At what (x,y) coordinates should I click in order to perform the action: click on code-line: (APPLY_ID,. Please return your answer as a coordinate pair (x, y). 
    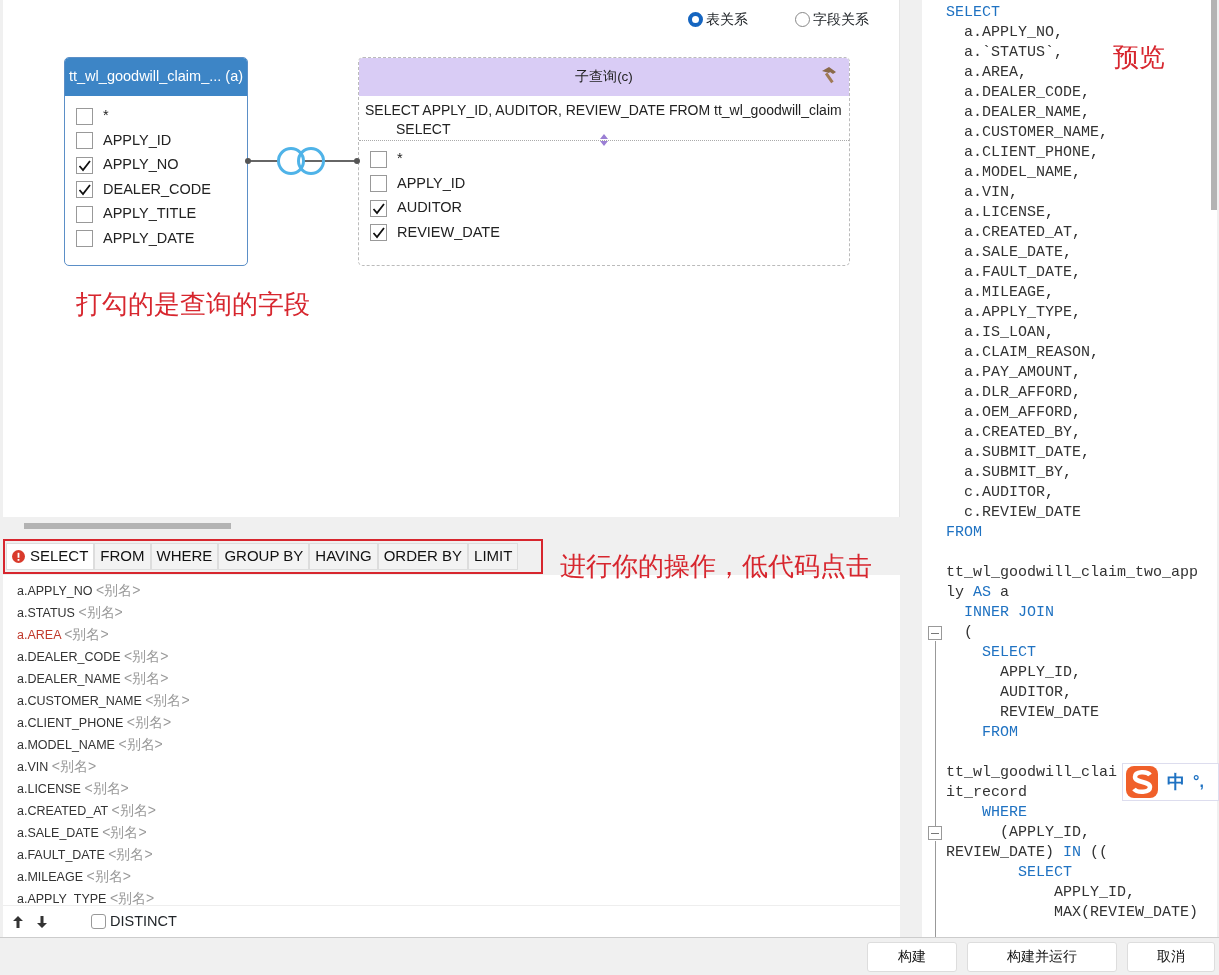
    Looking at the image, I should click on (1045, 832).